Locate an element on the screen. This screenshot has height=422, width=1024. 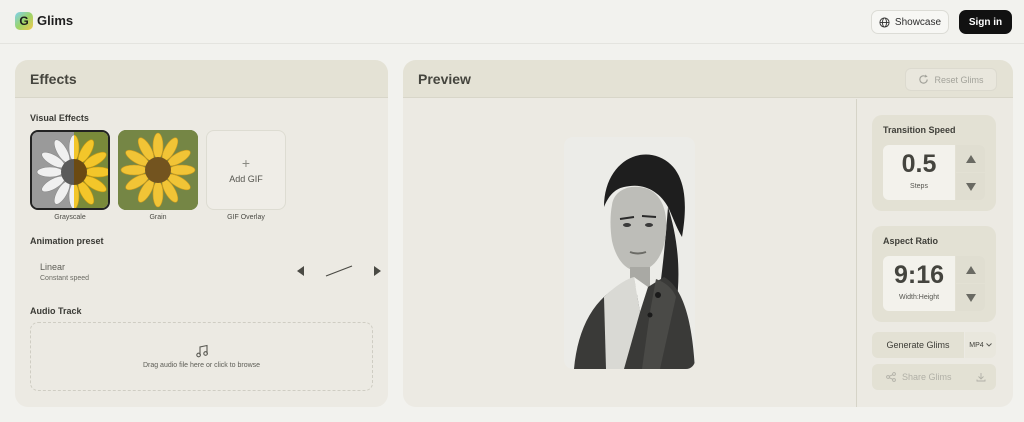
visual-effects-title: Visual Effects is located at coordinates (59, 118).